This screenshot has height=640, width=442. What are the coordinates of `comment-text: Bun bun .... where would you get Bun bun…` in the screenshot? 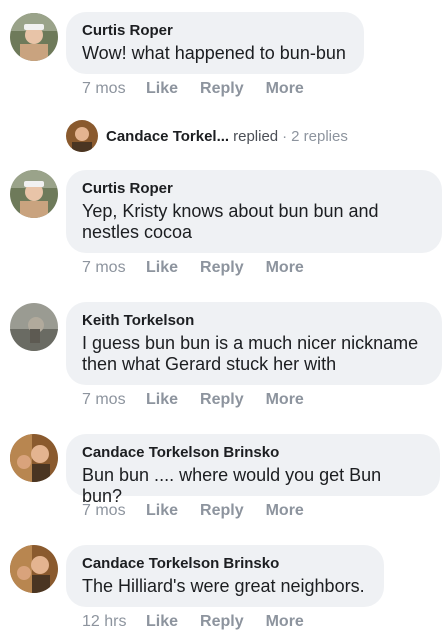 It's located at (232, 485).